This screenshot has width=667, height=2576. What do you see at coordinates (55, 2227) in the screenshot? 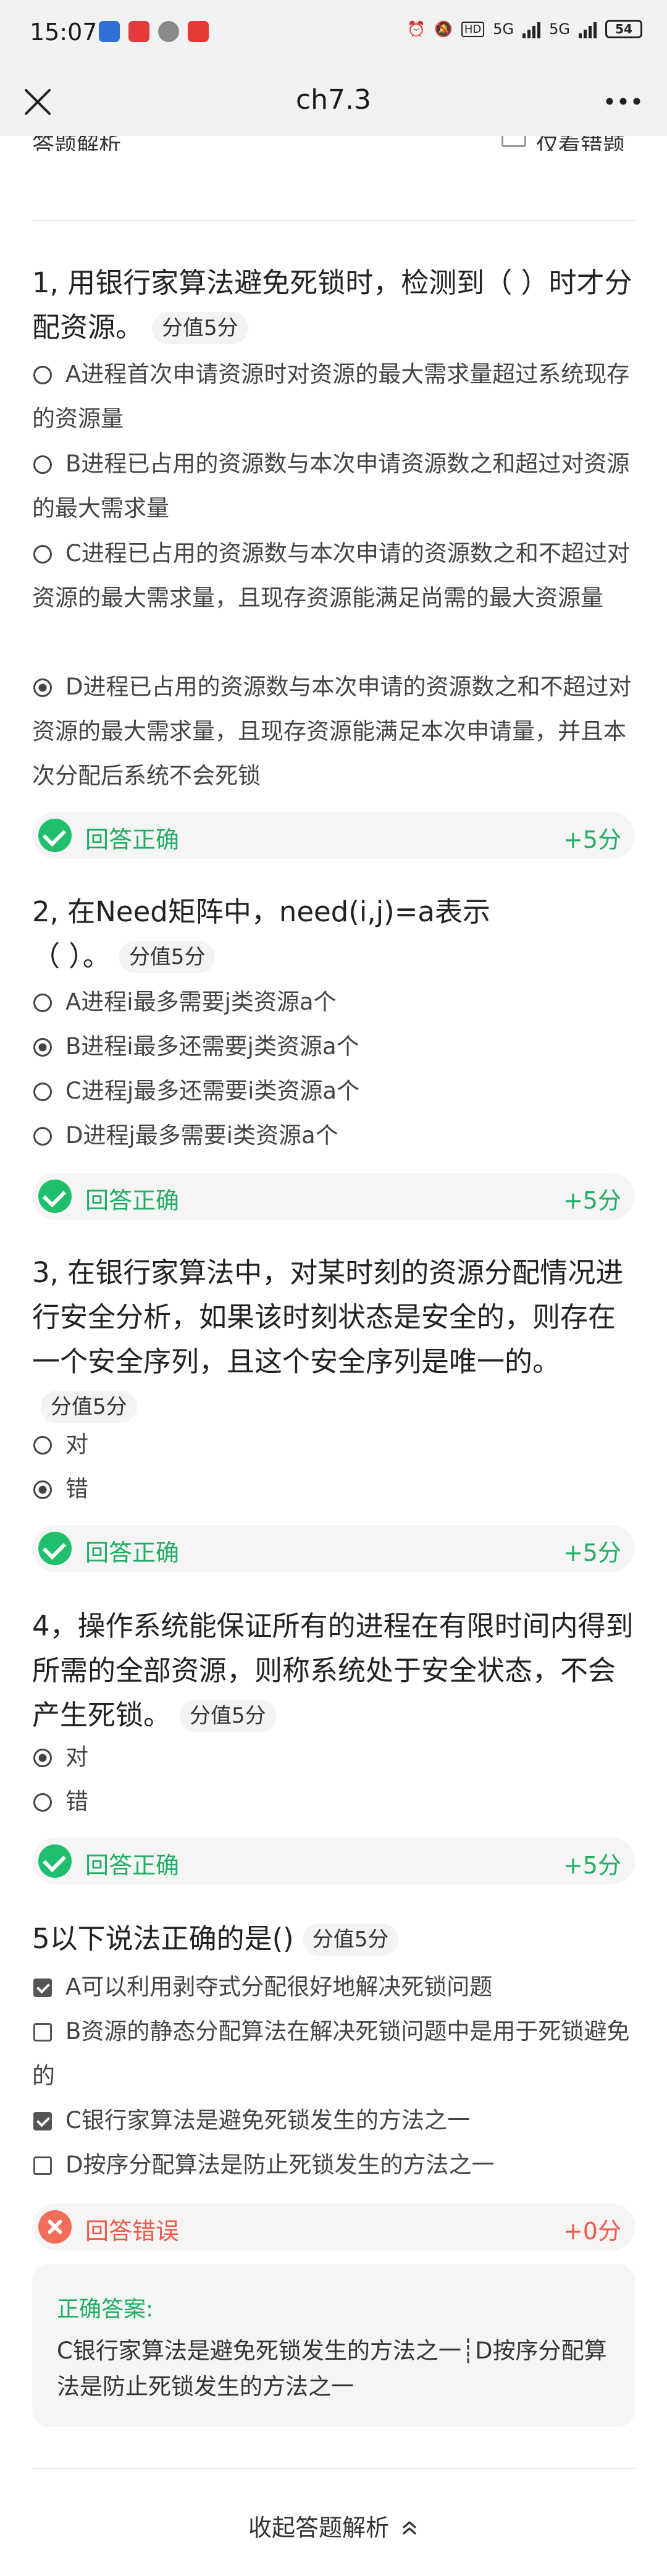
I see `cross-circle-icon` at bounding box center [55, 2227].